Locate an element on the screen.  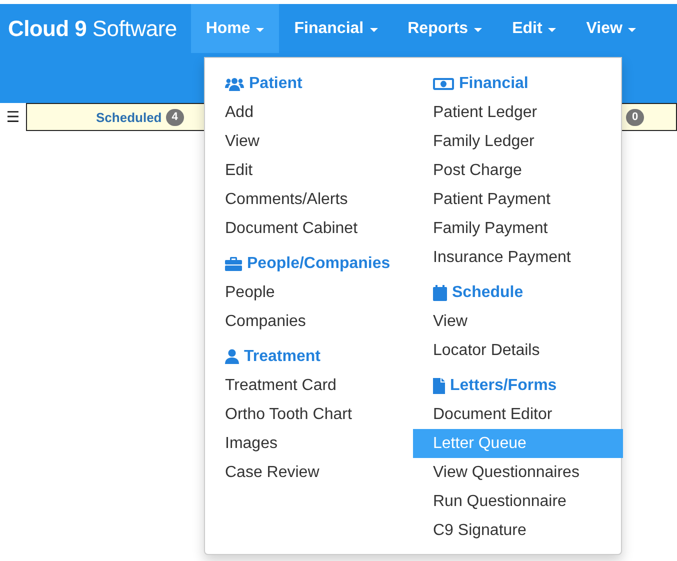
menu-item: Treatment Card is located at coordinates (309, 385).